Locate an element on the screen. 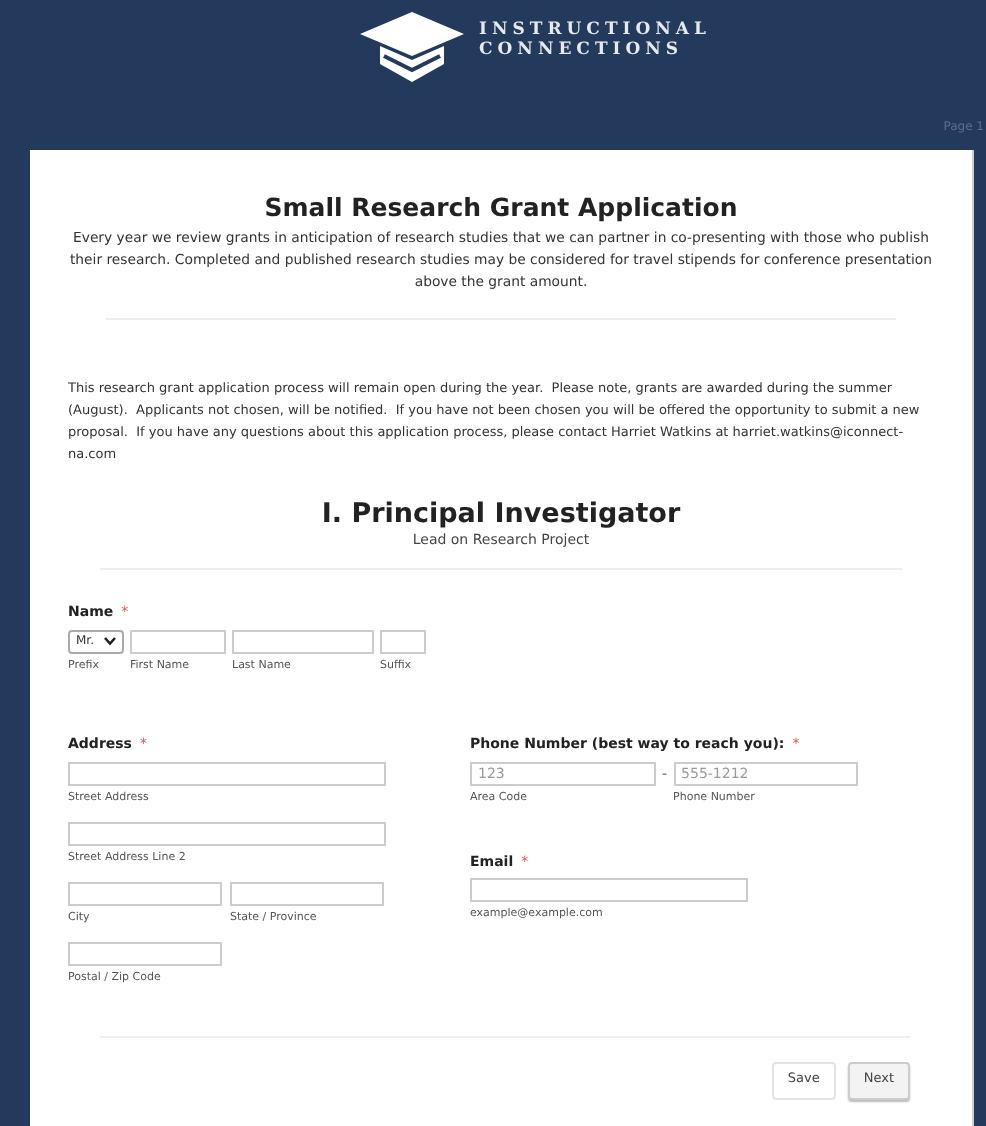  section-title: I. Principal Investigator is located at coordinates (501, 513).